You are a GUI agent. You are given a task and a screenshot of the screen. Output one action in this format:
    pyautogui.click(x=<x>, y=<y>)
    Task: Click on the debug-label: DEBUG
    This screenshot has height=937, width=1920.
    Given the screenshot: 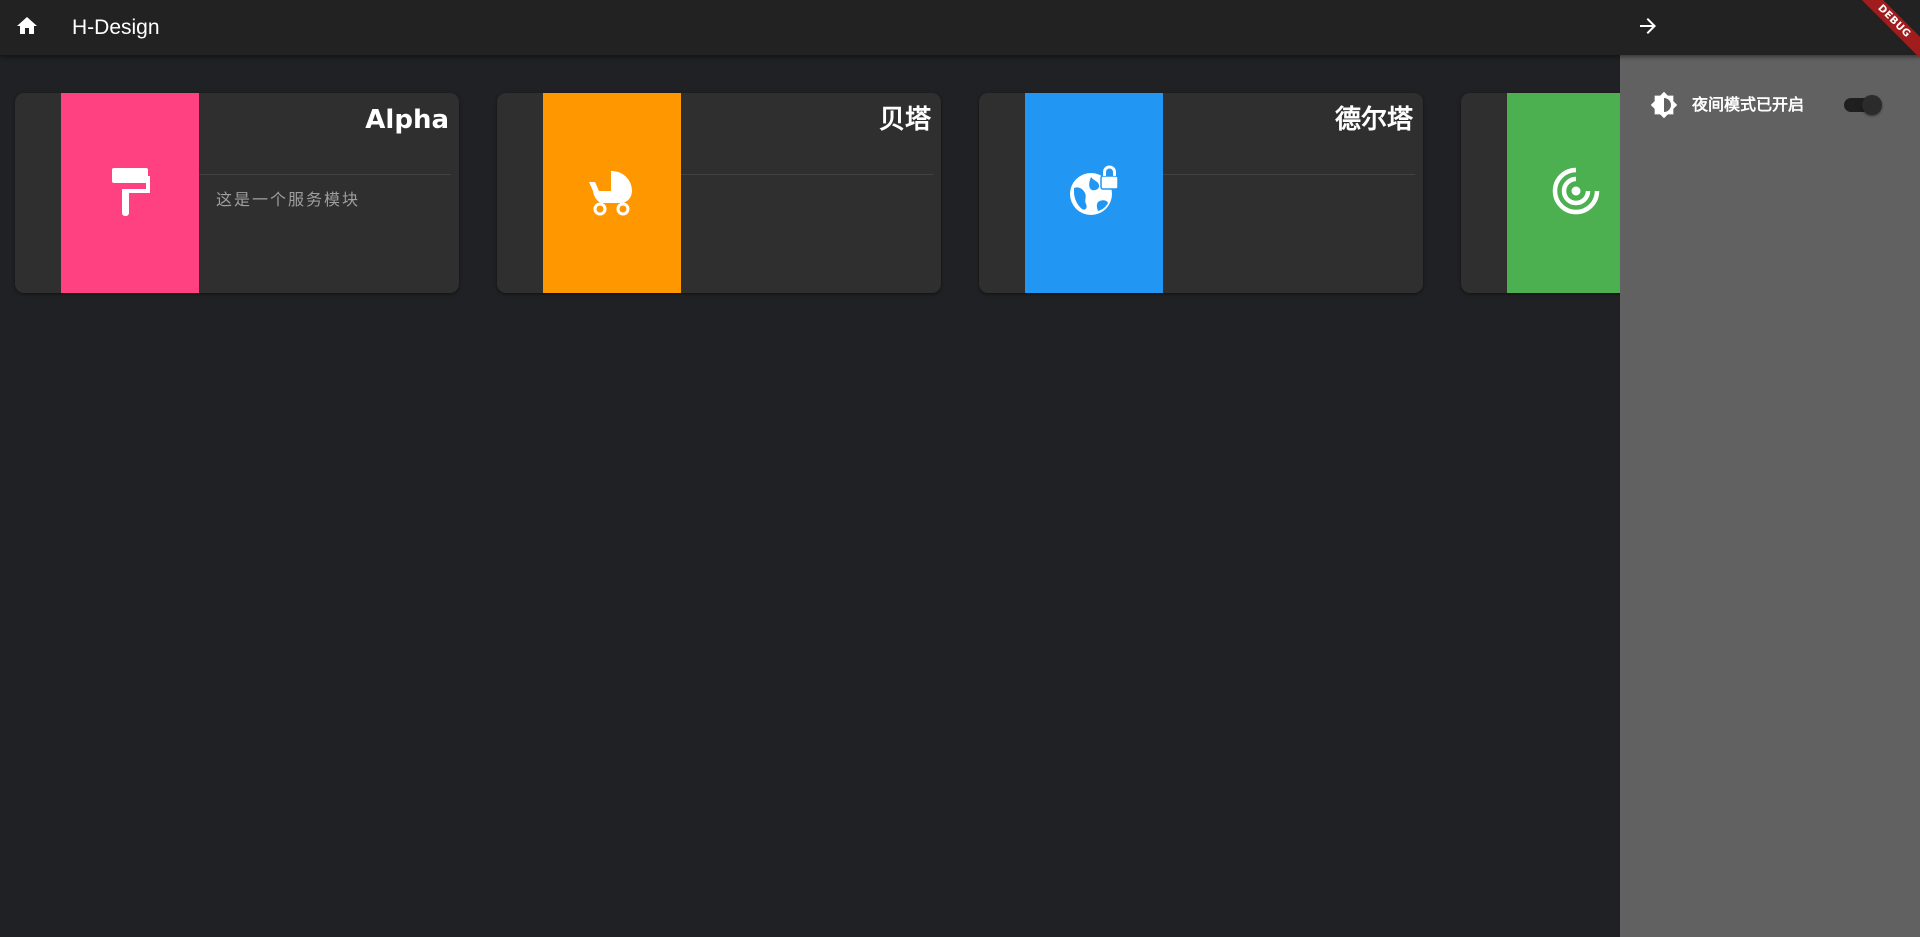 What is the action you would take?
    pyautogui.click(x=1888, y=32)
    